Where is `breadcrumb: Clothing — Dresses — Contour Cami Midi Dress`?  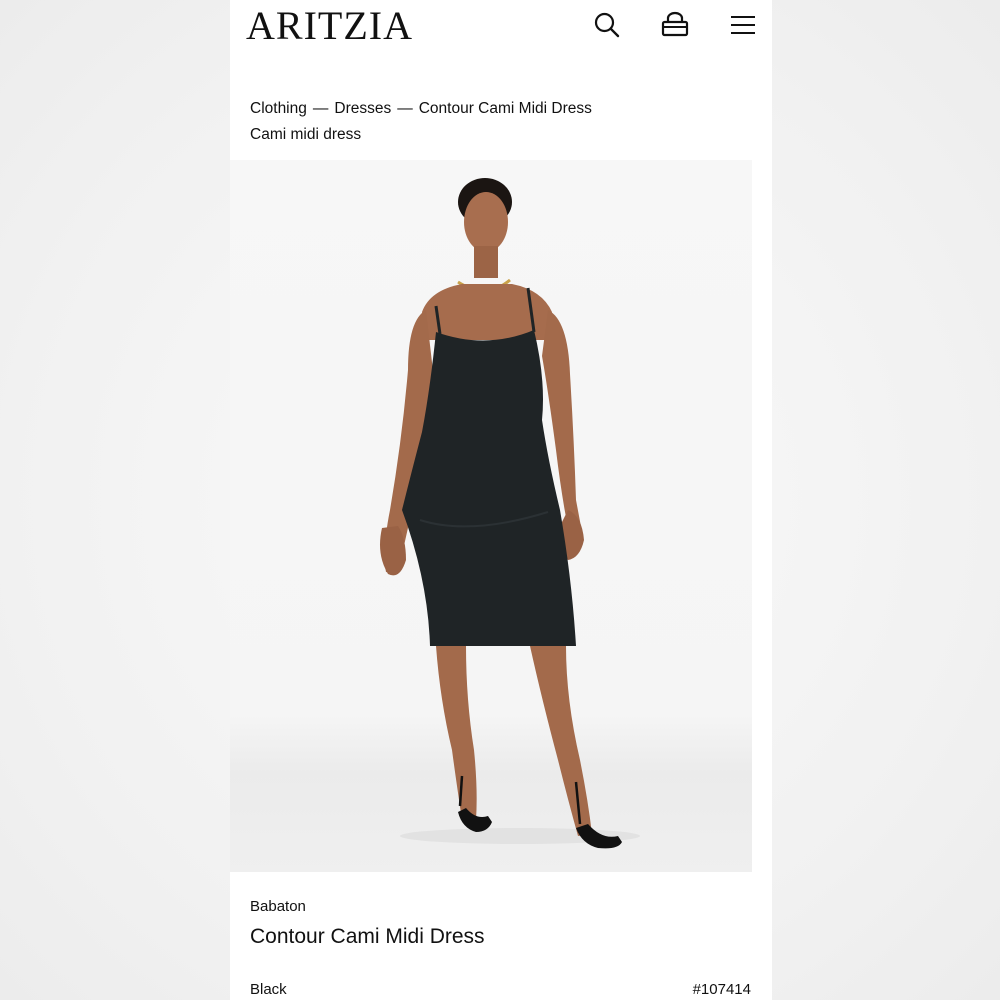
breadcrumb: Clothing — Dresses — Contour Cami Midi Dress is located at coordinates (421, 109).